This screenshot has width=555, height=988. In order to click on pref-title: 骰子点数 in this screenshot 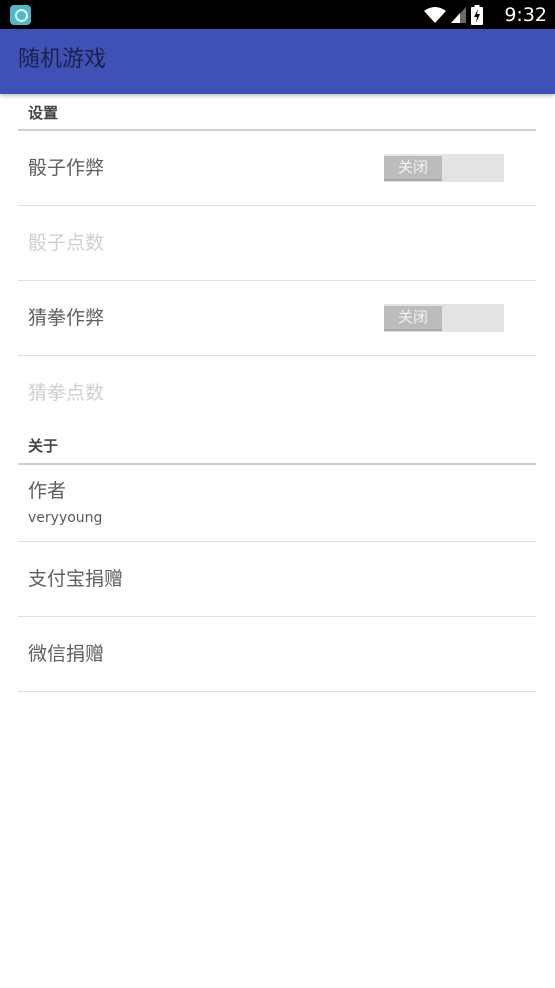, I will do `click(66, 243)`.